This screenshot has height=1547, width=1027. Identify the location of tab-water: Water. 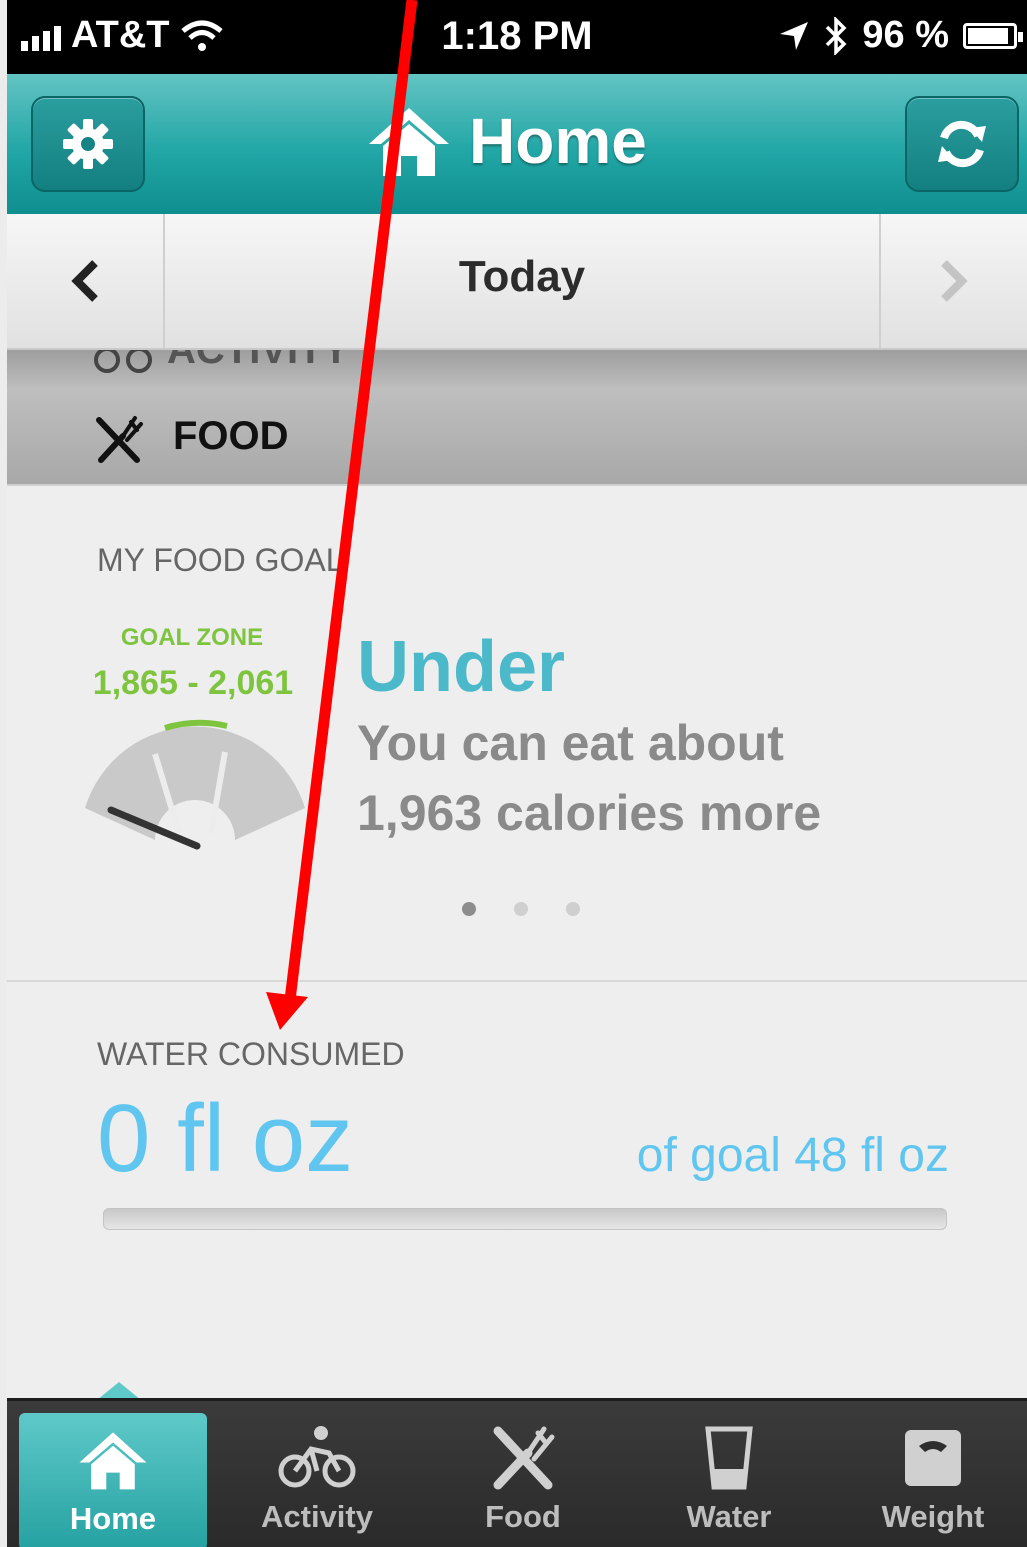
(729, 1474).